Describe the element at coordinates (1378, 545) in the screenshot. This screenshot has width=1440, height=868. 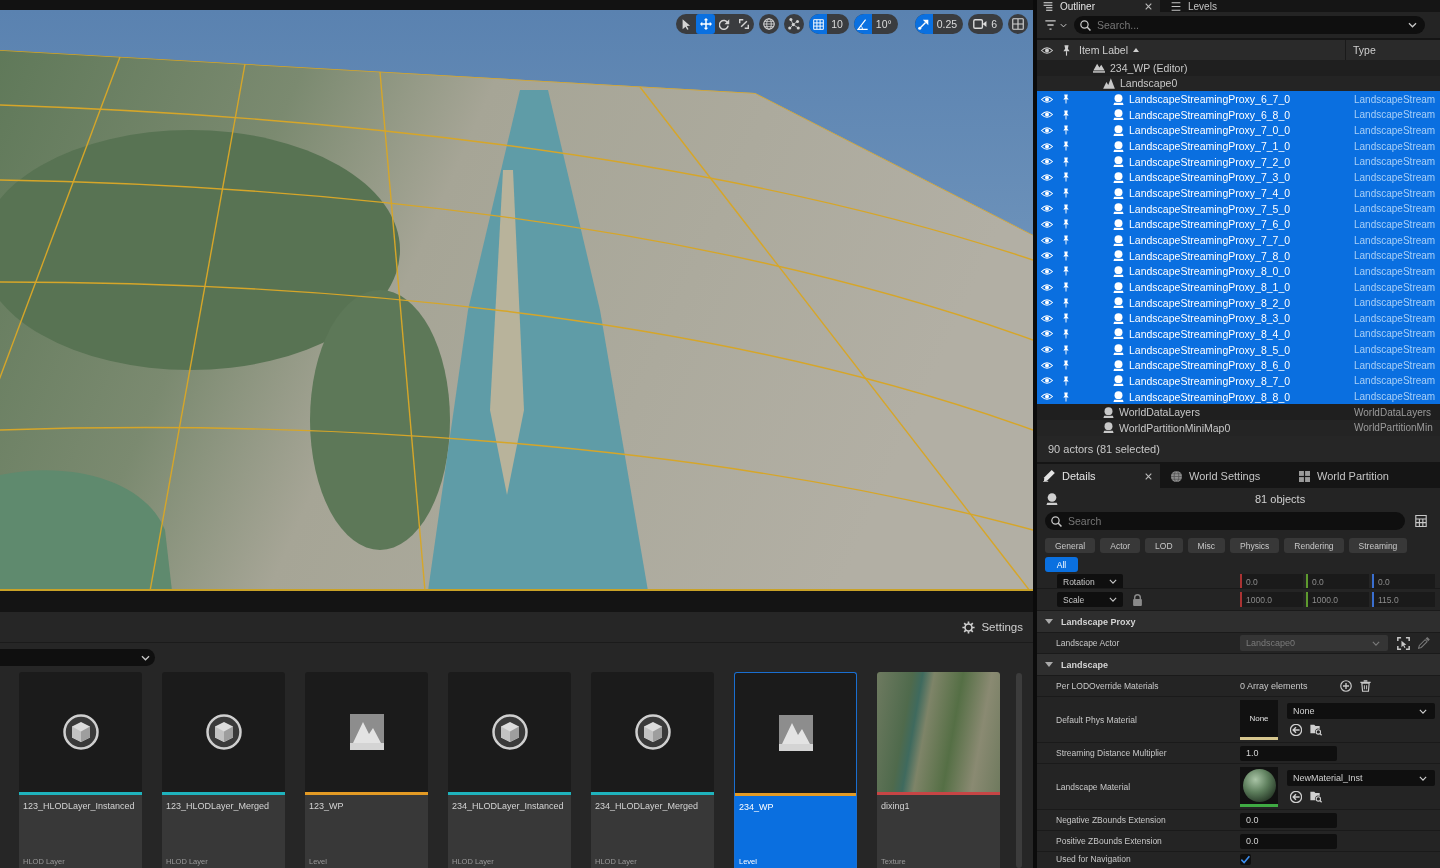
I see `filter-chip: Streaming` at that location.